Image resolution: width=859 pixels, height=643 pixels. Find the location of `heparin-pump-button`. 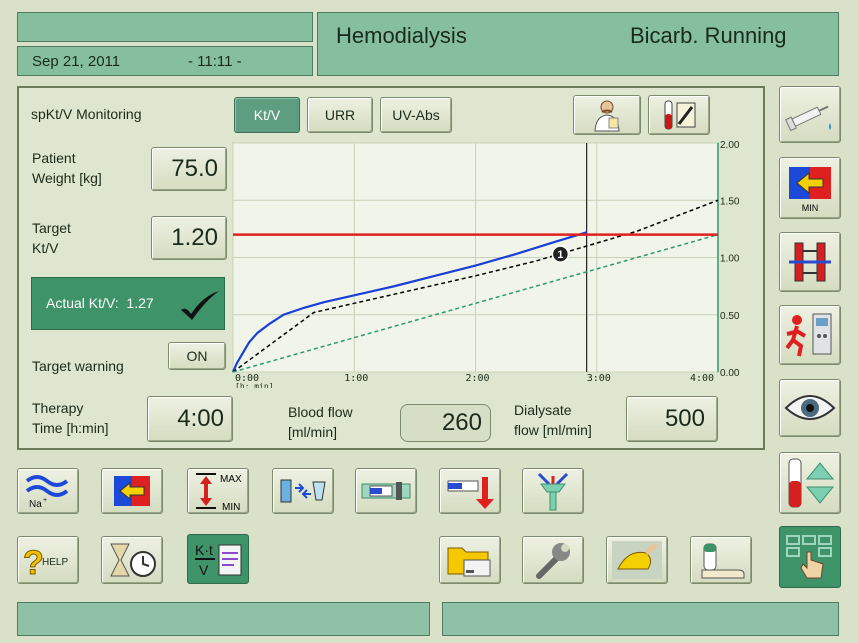

heparin-pump-button is located at coordinates (386, 491).